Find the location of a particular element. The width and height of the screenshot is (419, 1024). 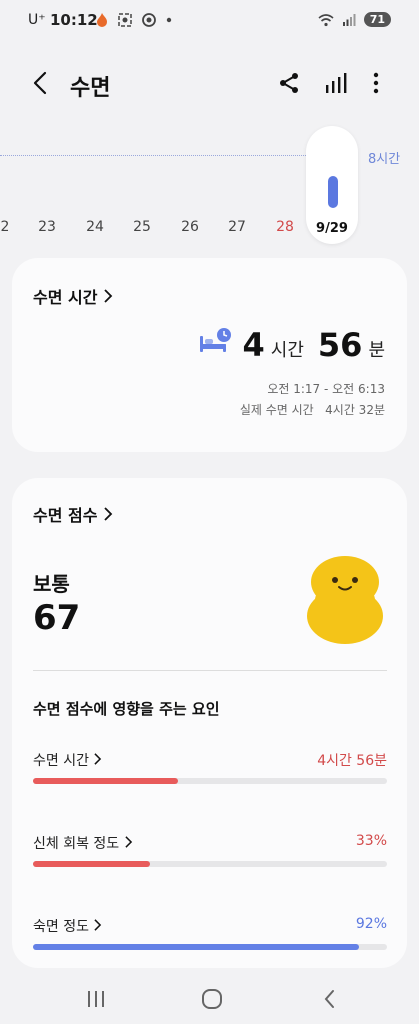

sleep-time-range: 오전 1:17 - 오전 6:13 is located at coordinates (326, 389).